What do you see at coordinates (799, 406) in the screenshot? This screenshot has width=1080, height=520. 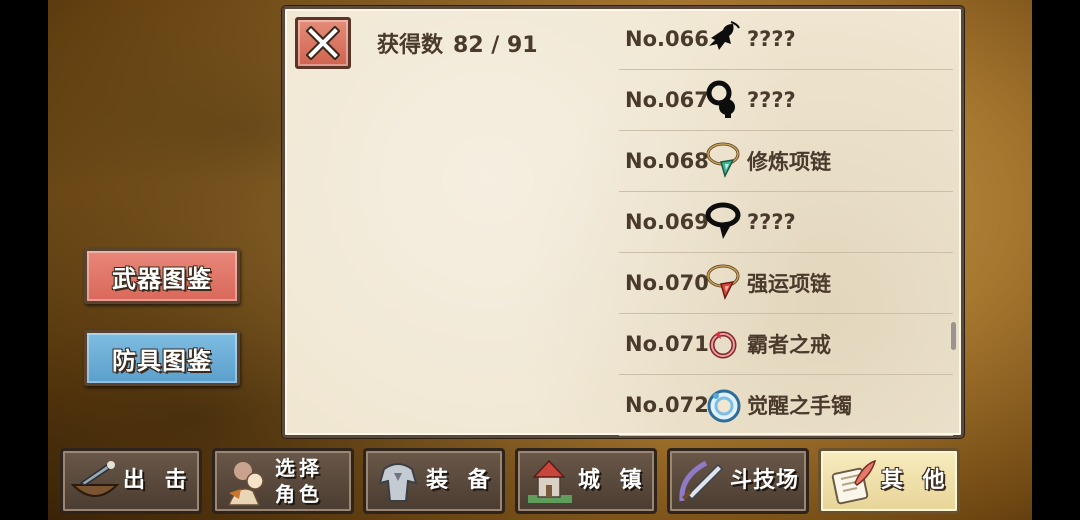 I see `item-name: 觉醒之手镯` at bounding box center [799, 406].